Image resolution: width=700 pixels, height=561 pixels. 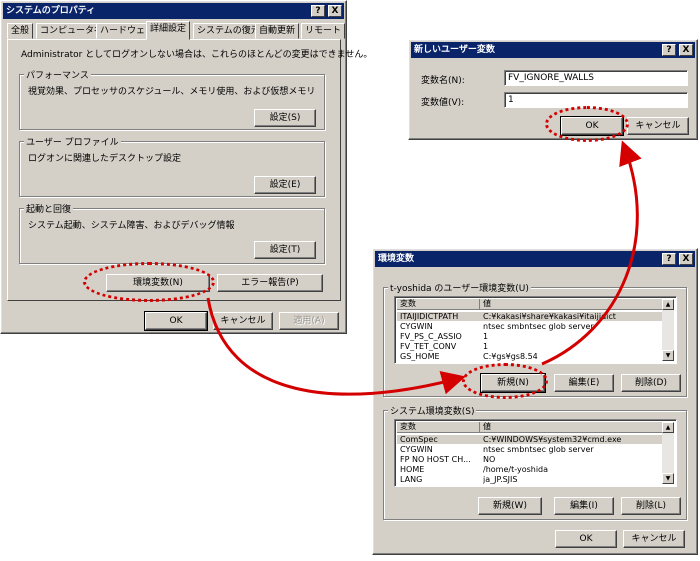 What do you see at coordinates (549, 316) in the screenshot?
I see `row-value: C:¥kakasi¥share¥kakasi¥itaijidict` at bounding box center [549, 316].